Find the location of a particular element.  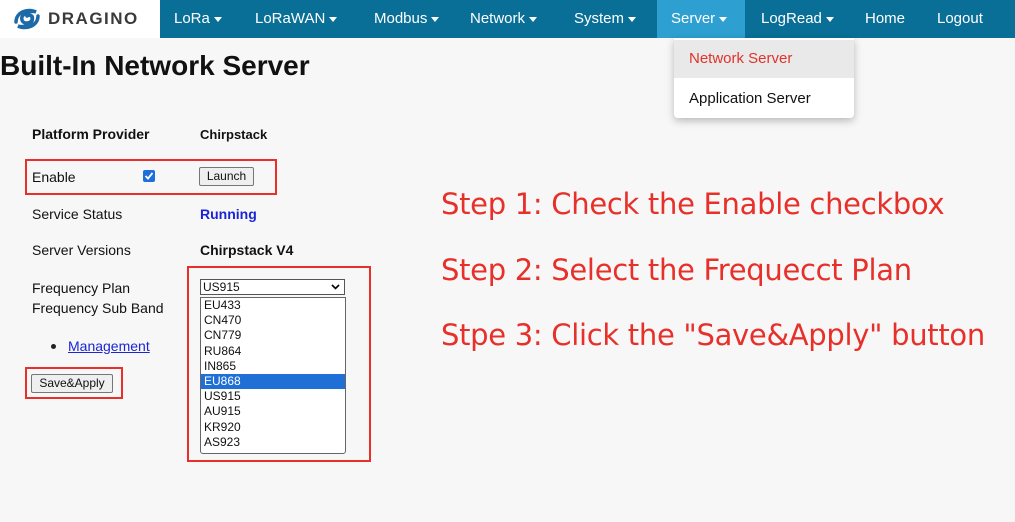

menu-item-network-server: Network Server is located at coordinates (764, 59).